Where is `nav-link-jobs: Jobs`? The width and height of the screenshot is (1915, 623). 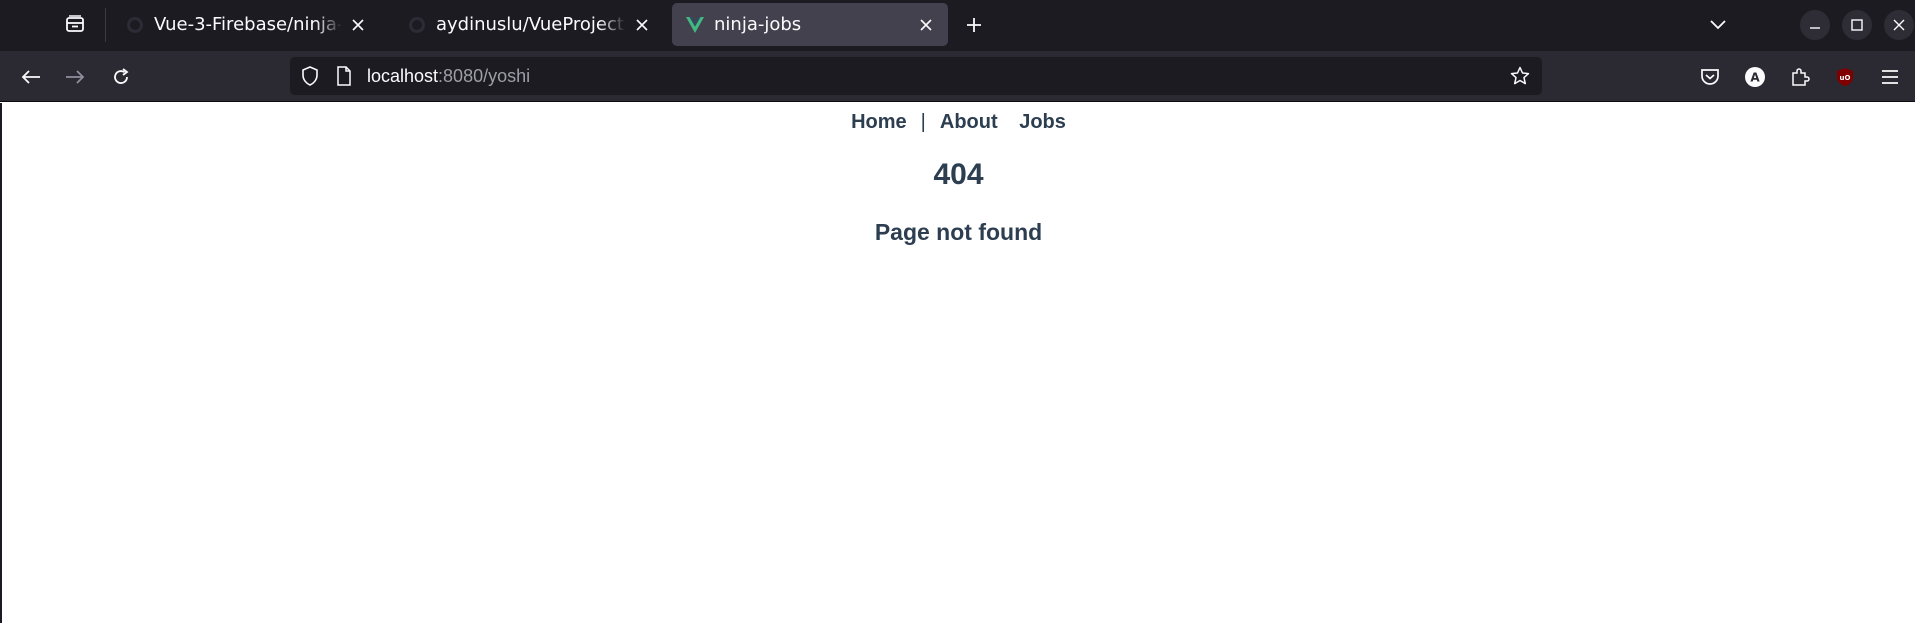
nav-link-jobs: Jobs is located at coordinates (1042, 122).